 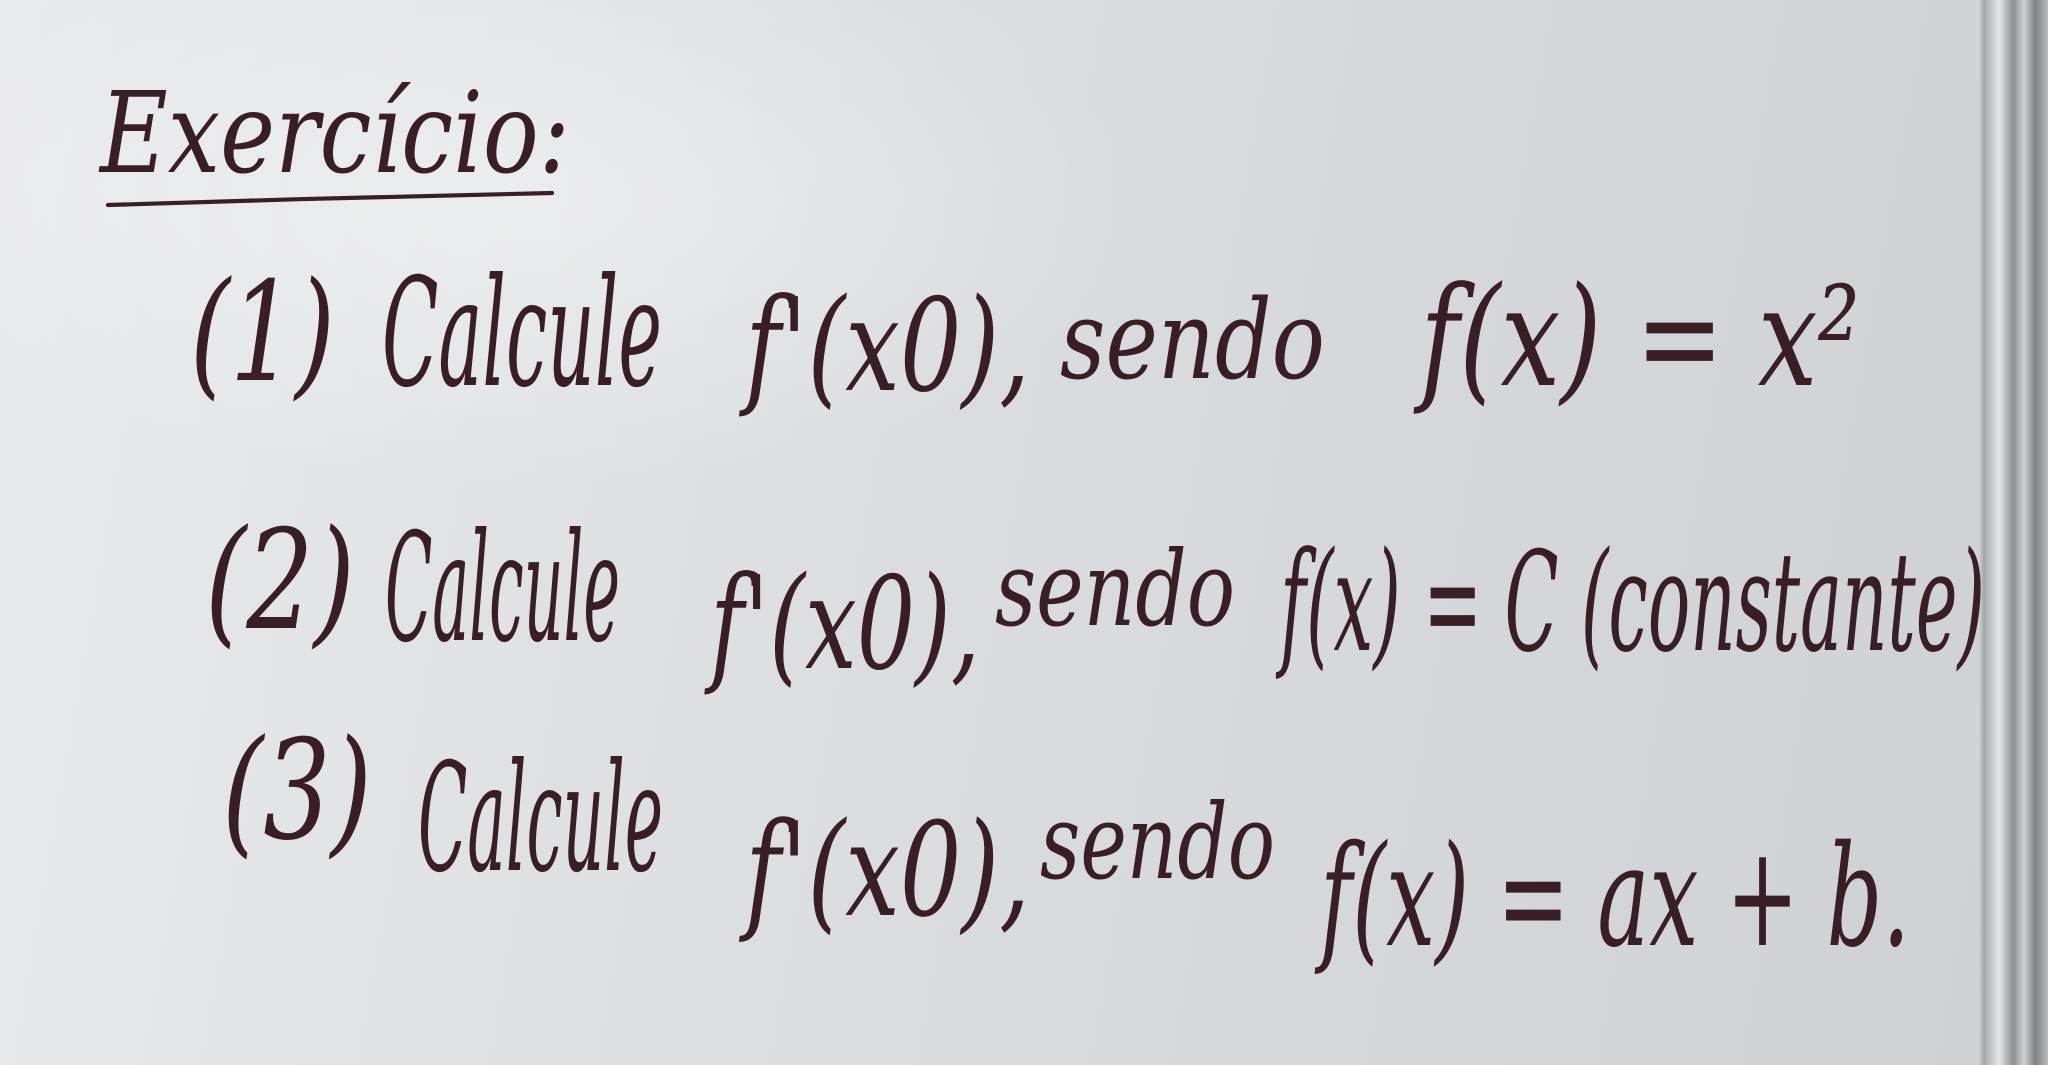 I want to click on item-3-function: f(x) = ax + b., so click(x=1612, y=897).